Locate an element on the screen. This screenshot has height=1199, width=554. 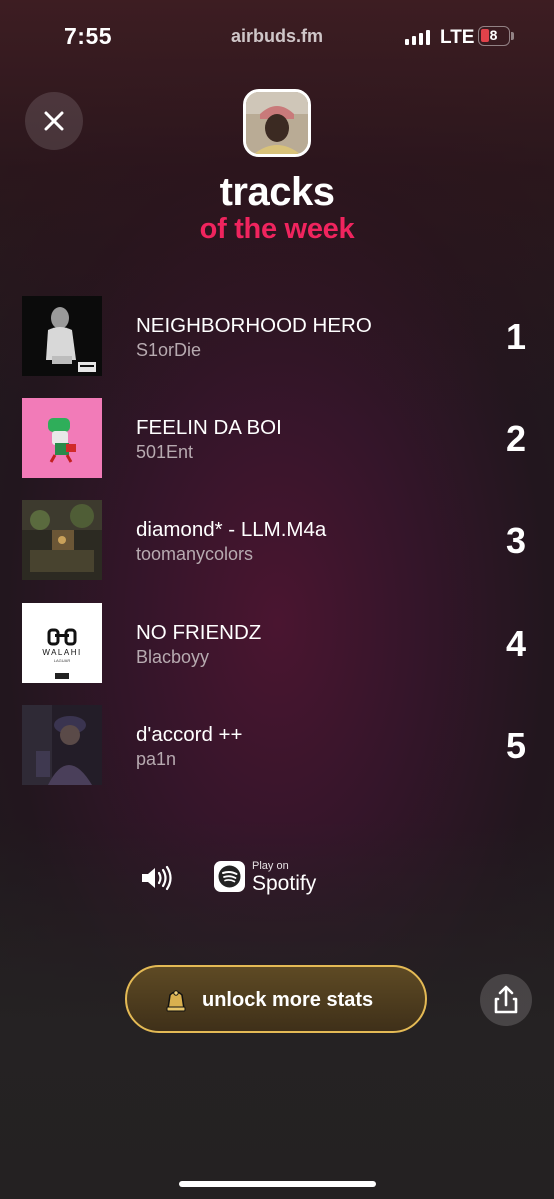
spotify-icon is located at coordinates (229, 876).